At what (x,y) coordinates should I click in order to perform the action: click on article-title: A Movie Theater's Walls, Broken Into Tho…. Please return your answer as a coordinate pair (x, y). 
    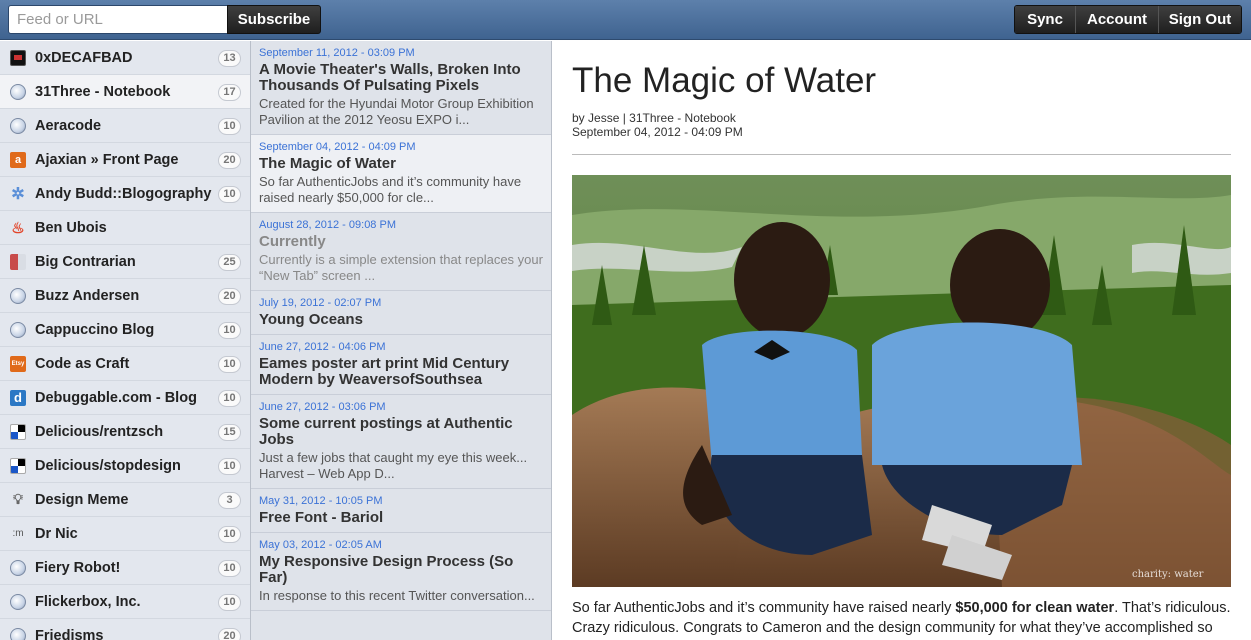
    Looking at the image, I should click on (390, 77).